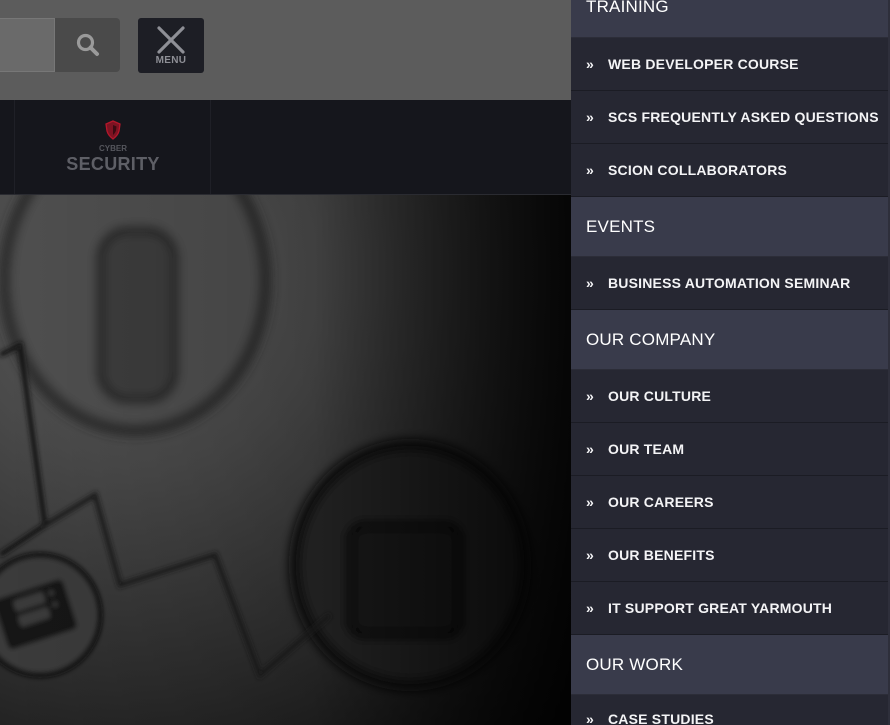  I want to click on menu-item-scion-collaborators: » SCION COLLABORATORS, so click(729, 170).